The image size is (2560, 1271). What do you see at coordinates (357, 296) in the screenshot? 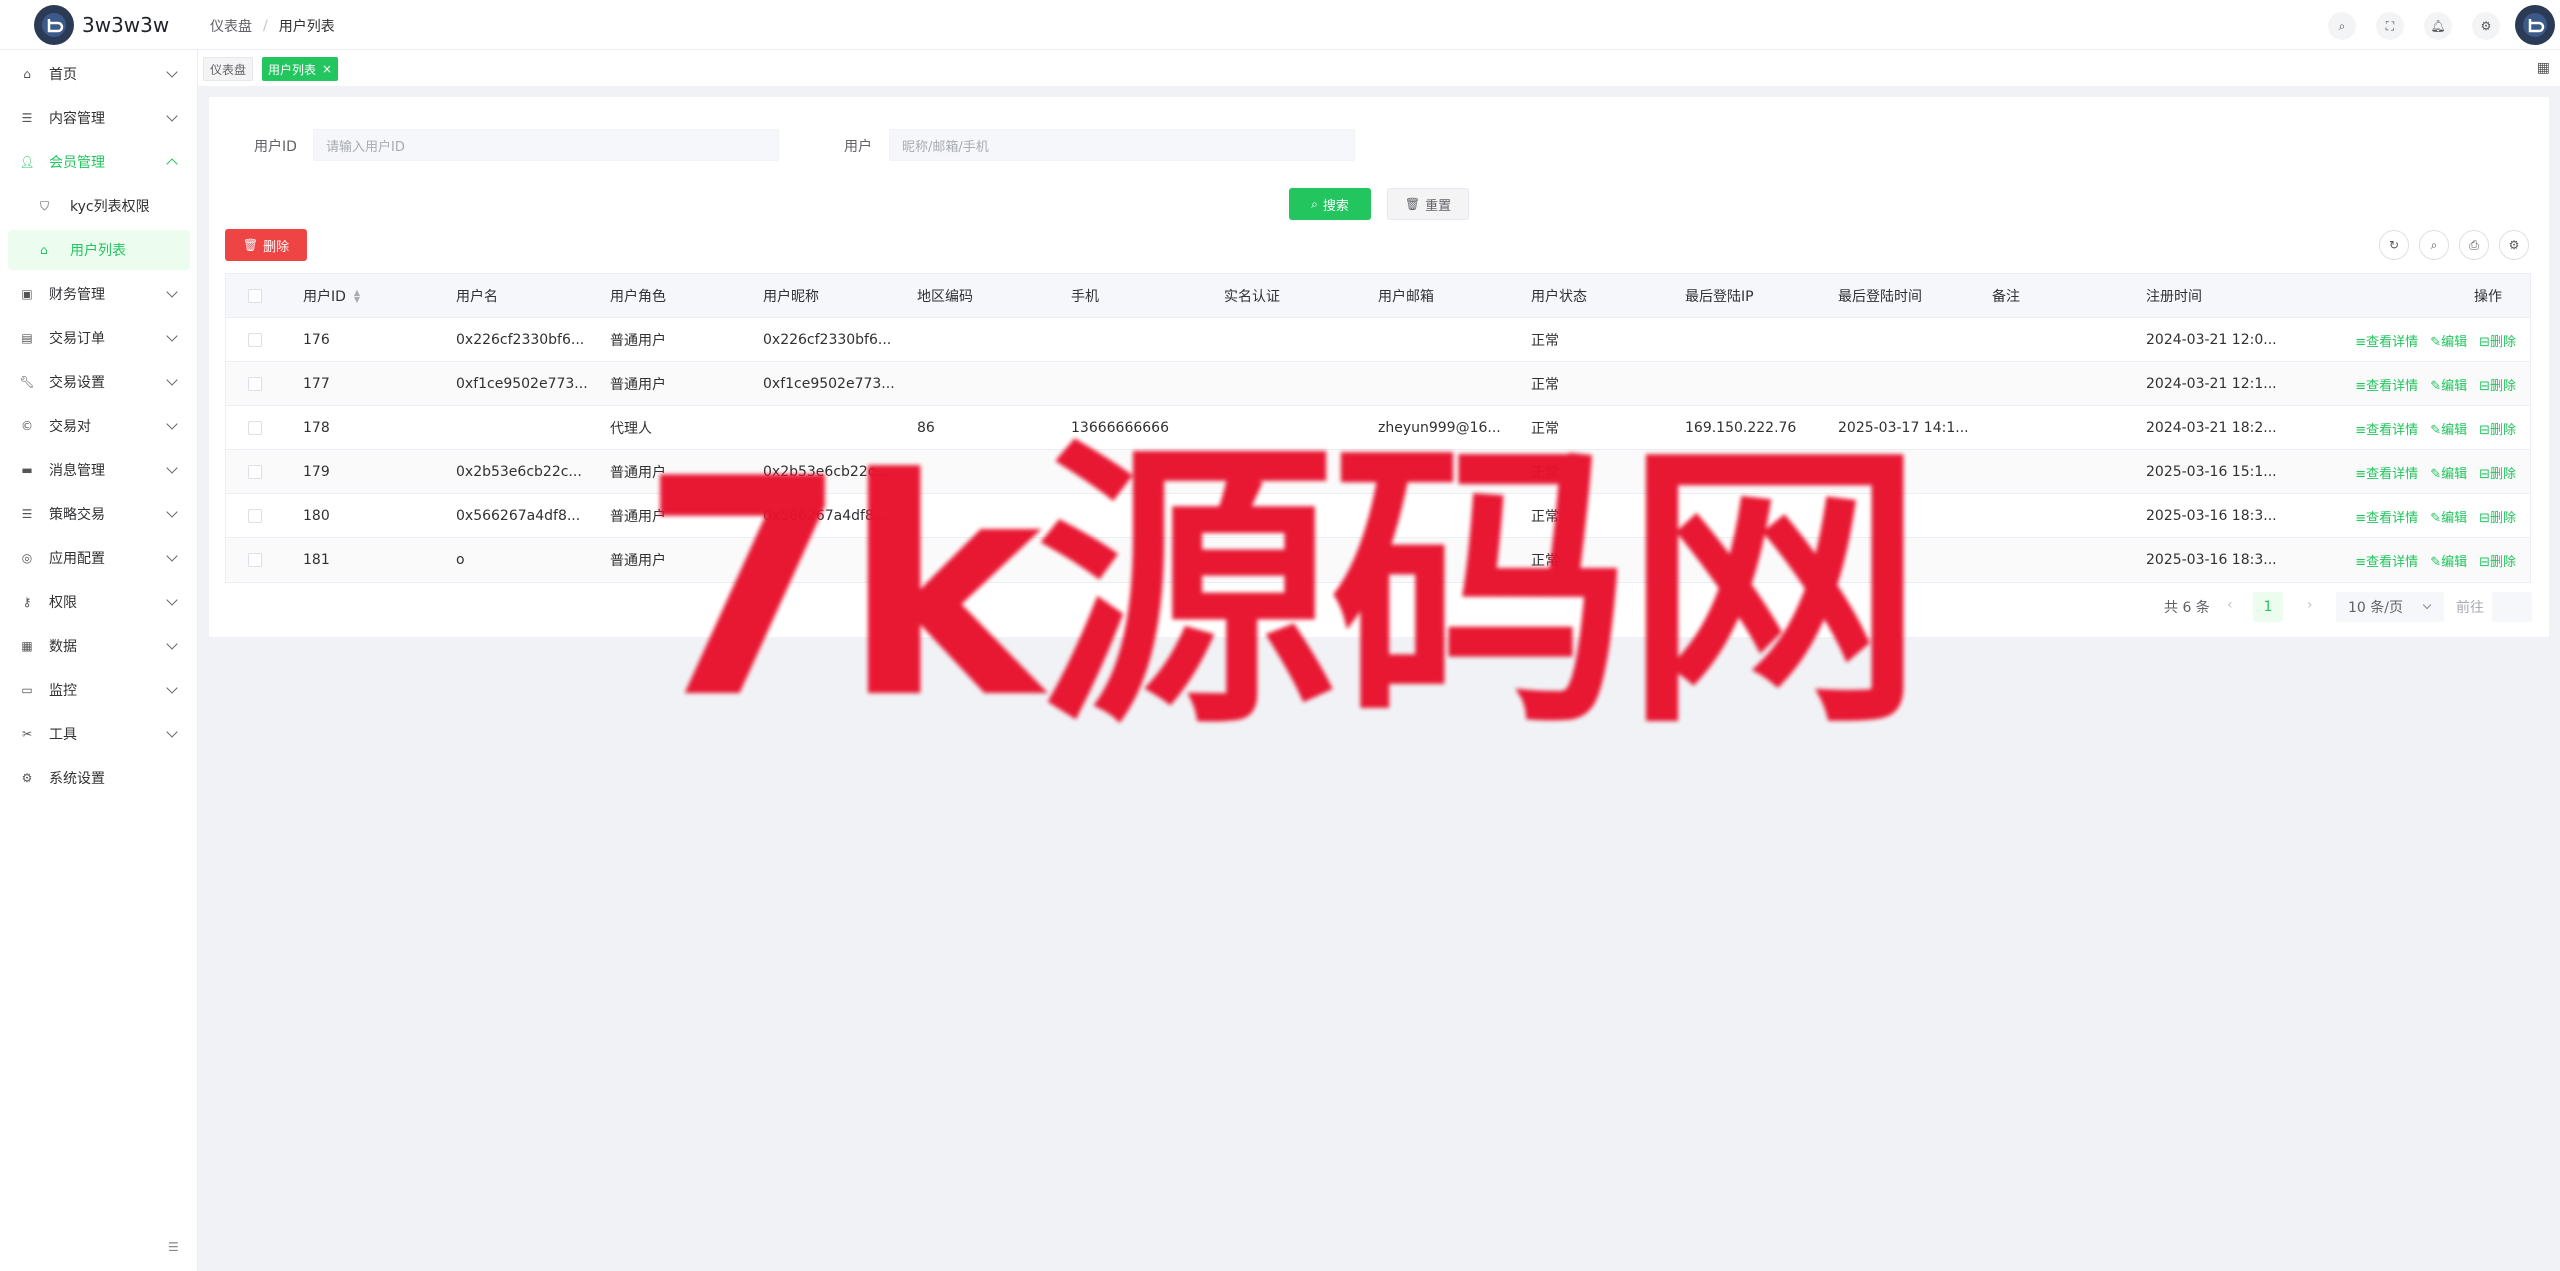
I see `sort-icon: ▲ ▼` at bounding box center [357, 296].